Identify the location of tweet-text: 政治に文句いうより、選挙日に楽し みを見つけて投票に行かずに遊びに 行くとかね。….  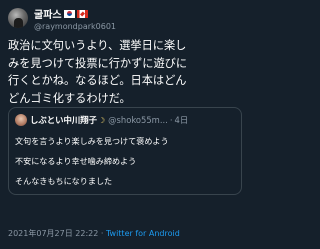
(98, 72).